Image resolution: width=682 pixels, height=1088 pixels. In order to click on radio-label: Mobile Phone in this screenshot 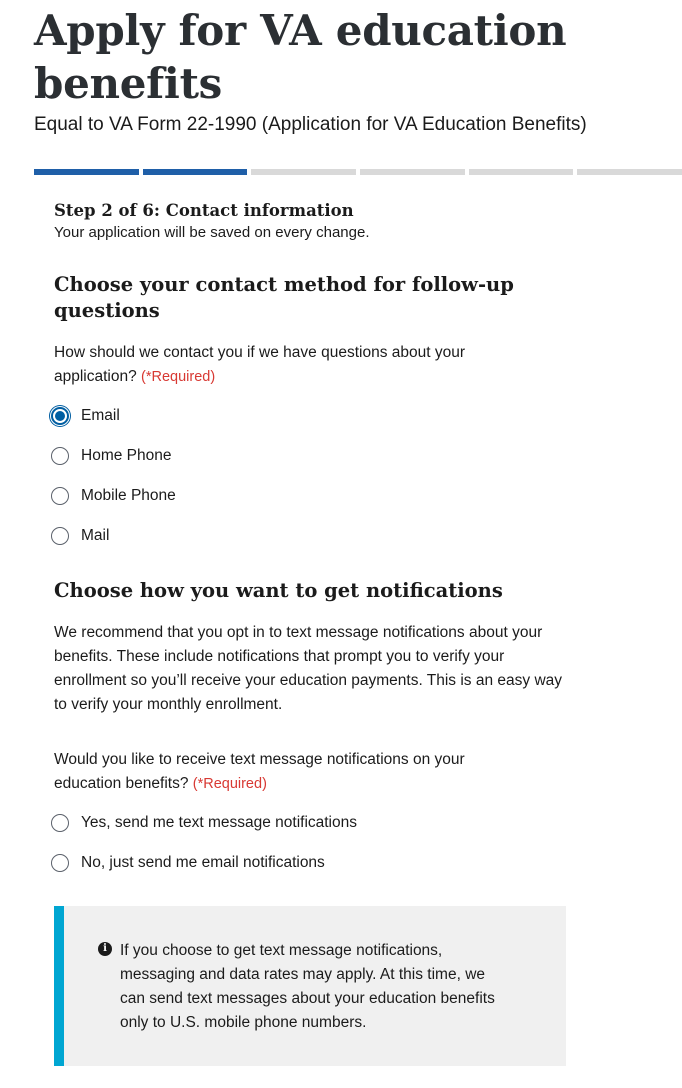, I will do `click(128, 495)`.